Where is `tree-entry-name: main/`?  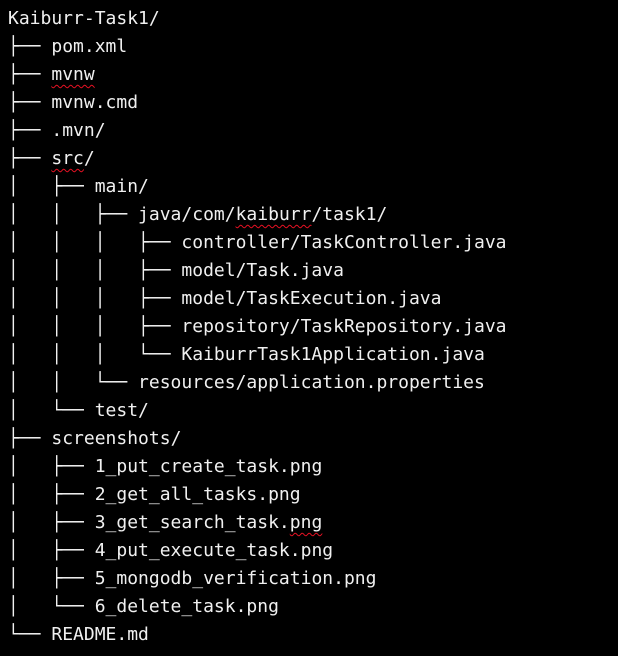
tree-entry-name: main/ is located at coordinates (121, 186).